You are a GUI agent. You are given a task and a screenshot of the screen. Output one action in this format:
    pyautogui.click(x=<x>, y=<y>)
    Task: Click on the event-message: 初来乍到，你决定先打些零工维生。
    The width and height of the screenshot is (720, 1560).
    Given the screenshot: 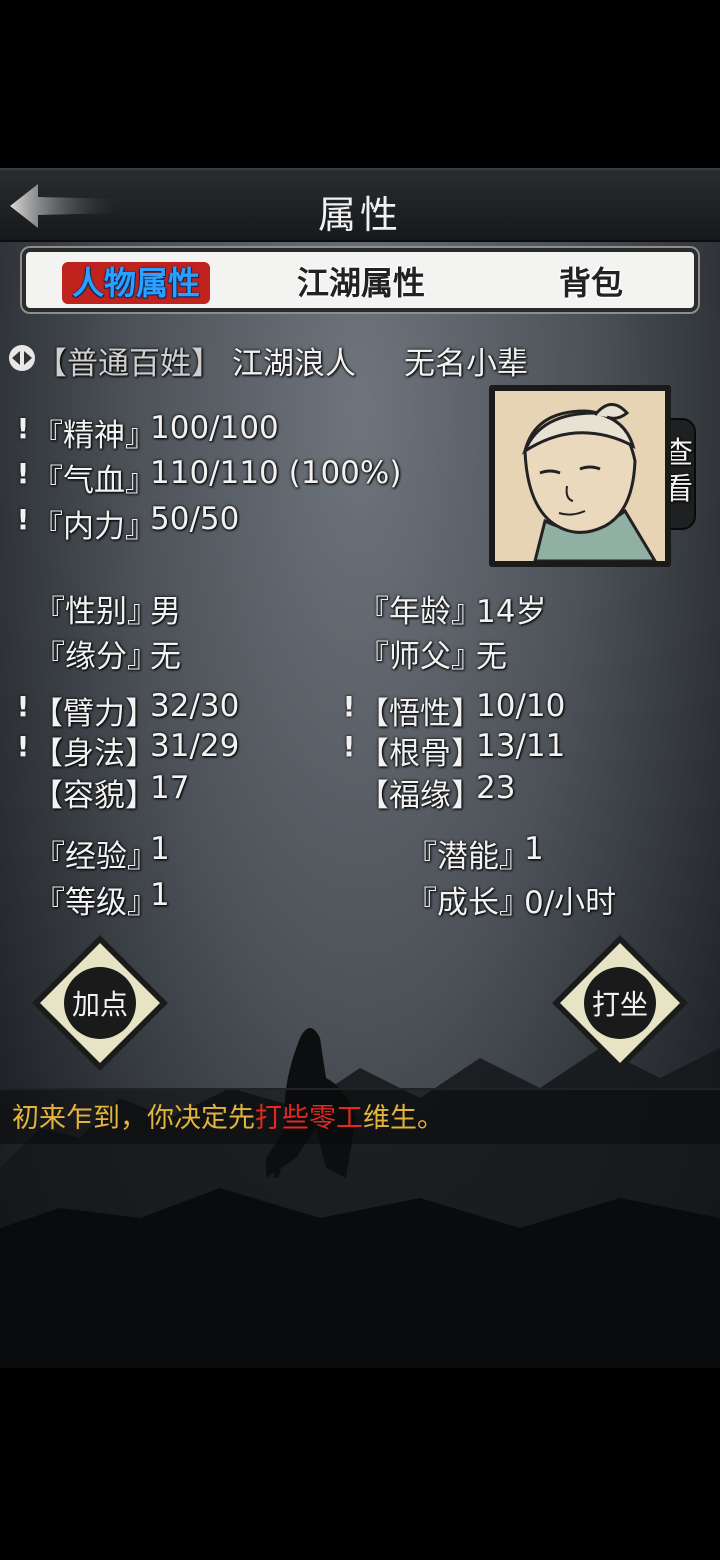 What is the action you would take?
    pyautogui.click(x=228, y=1115)
    